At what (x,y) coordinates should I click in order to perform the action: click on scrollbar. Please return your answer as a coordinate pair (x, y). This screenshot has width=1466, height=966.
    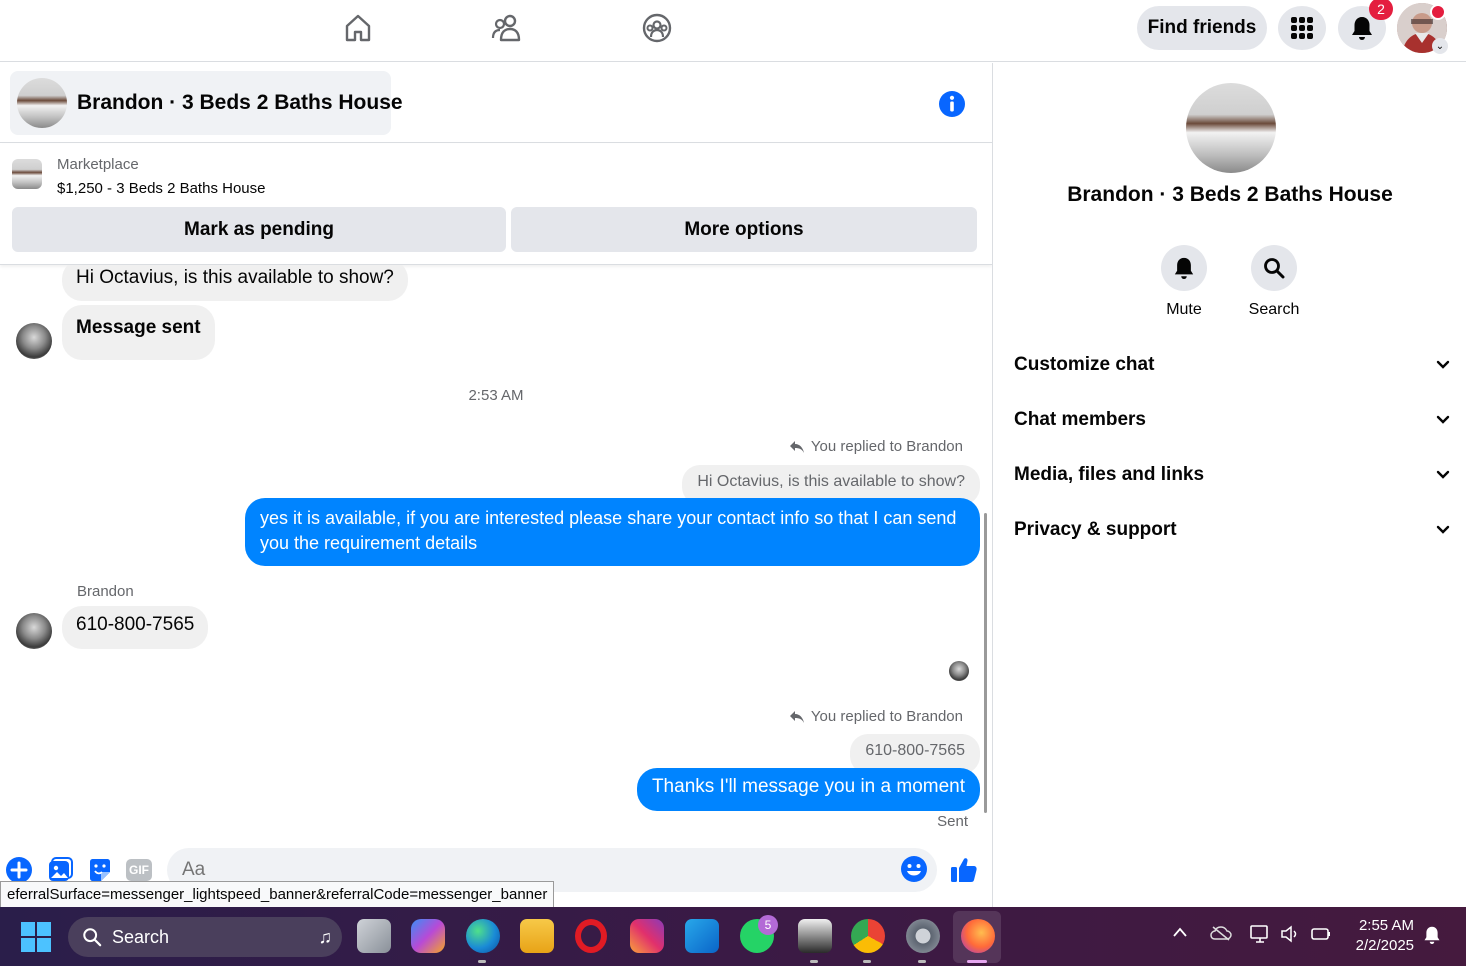
    Looking at the image, I should click on (985, 663).